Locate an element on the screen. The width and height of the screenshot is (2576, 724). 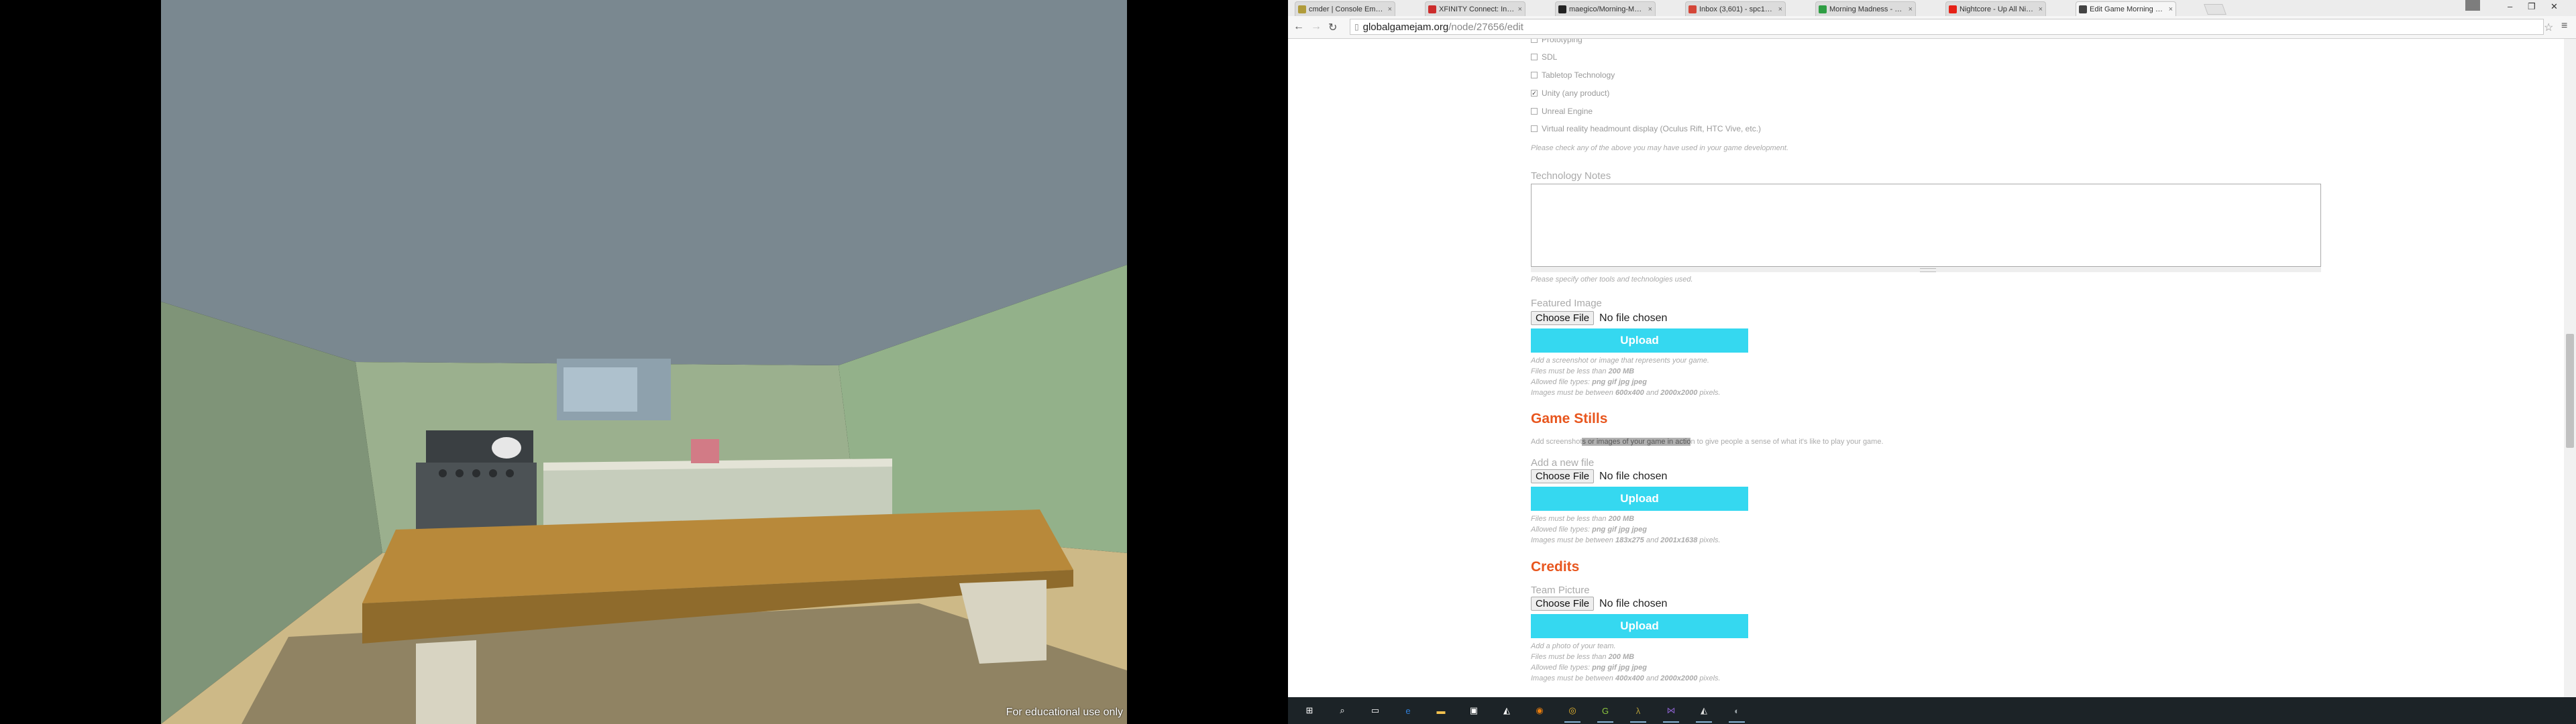
store-icon: ▣ is located at coordinates (1474, 711).